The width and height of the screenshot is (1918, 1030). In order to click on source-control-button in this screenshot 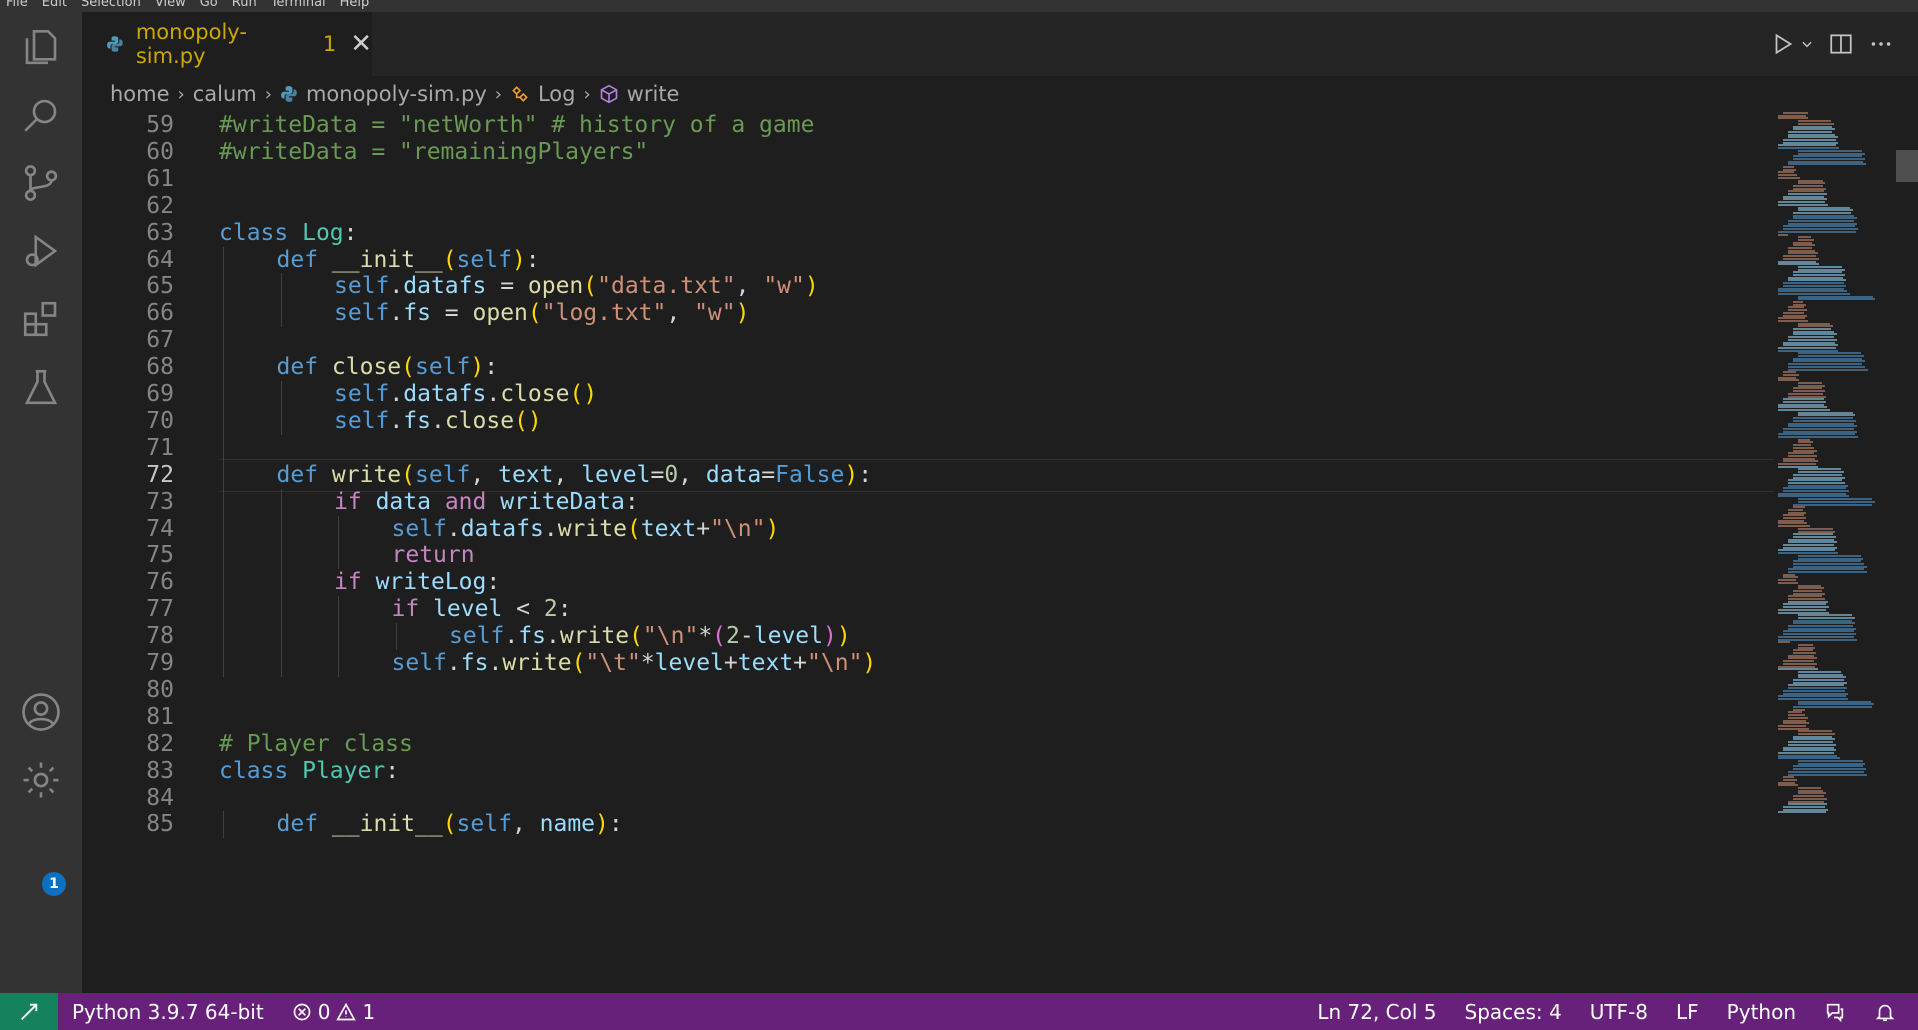, I will do `click(41, 183)`.